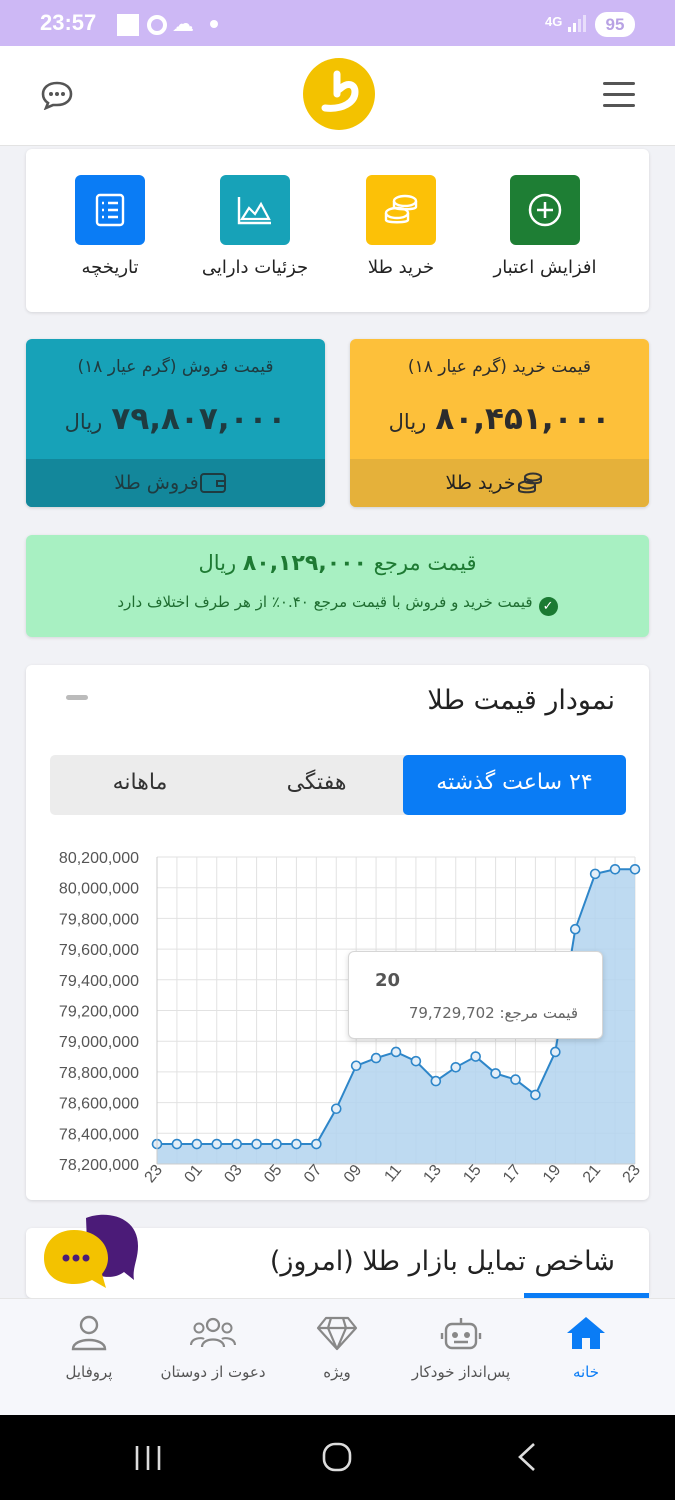  Describe the element at coordinates (99, 1104) in the screenshot. I see `y-tick-label: 78,600,000` at that location.